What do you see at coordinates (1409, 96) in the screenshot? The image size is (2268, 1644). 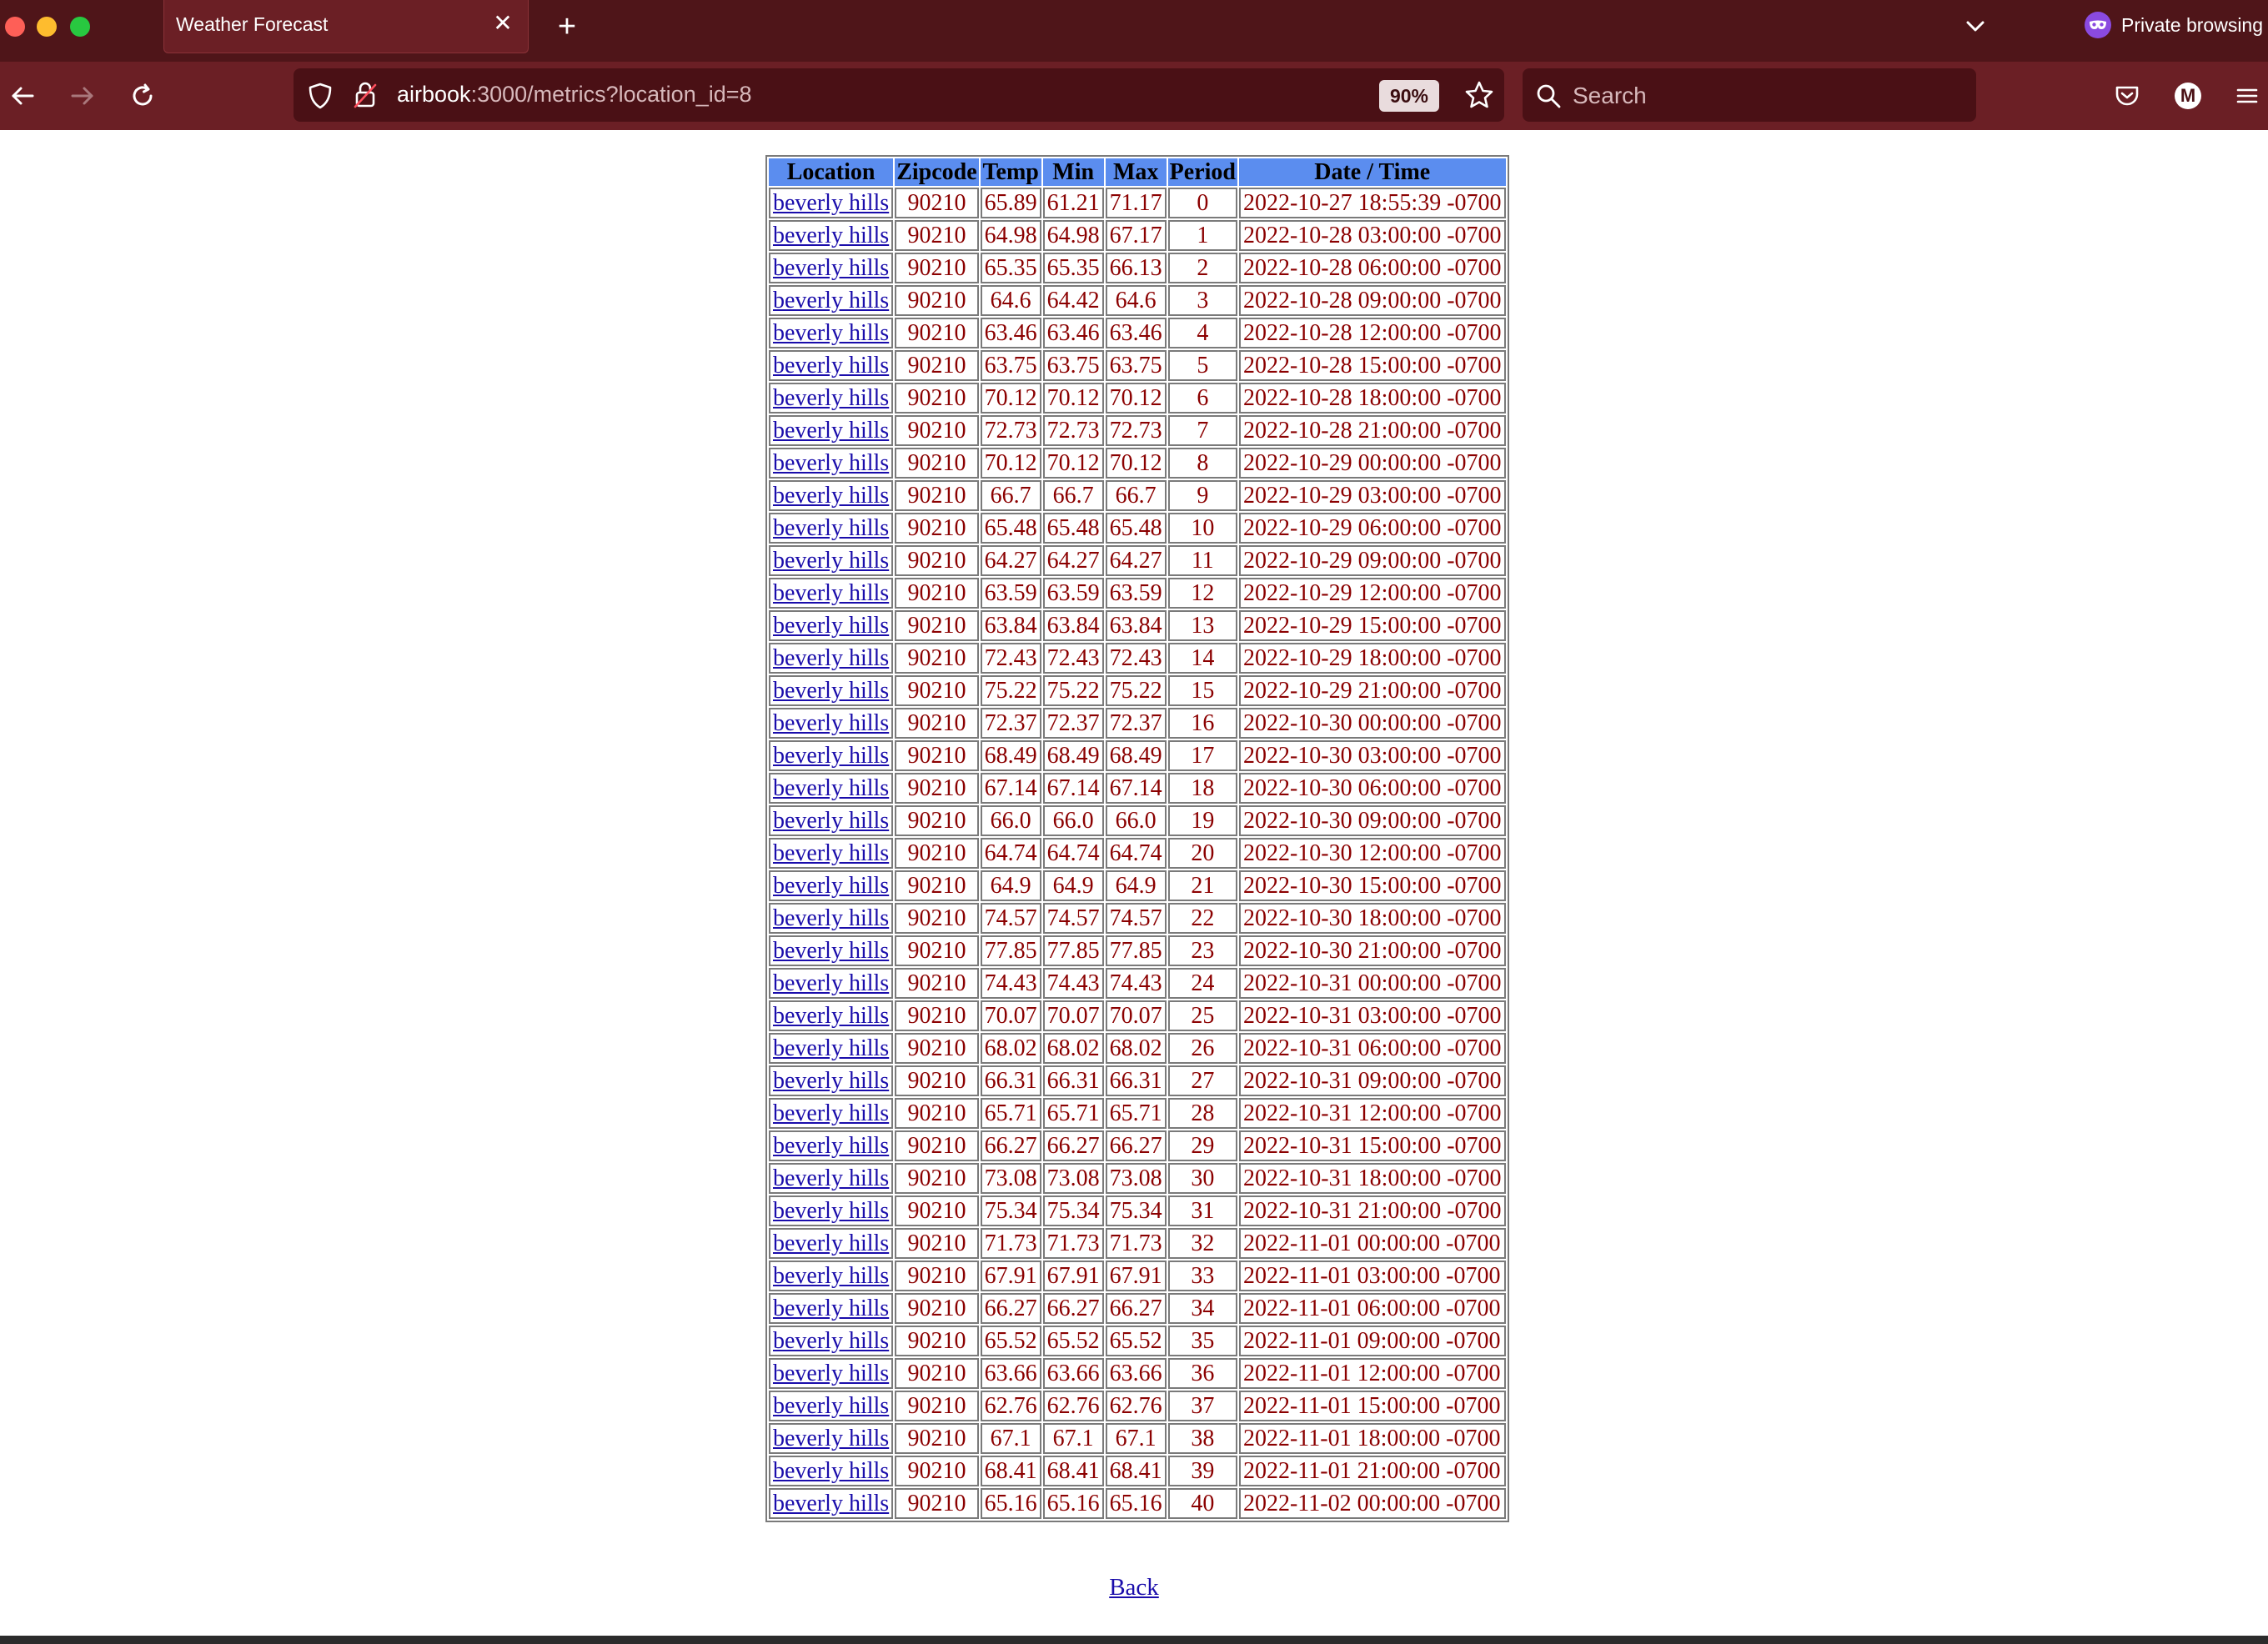 I see `zoom-level-badge: 90%` at bounding box center [1409, 96].